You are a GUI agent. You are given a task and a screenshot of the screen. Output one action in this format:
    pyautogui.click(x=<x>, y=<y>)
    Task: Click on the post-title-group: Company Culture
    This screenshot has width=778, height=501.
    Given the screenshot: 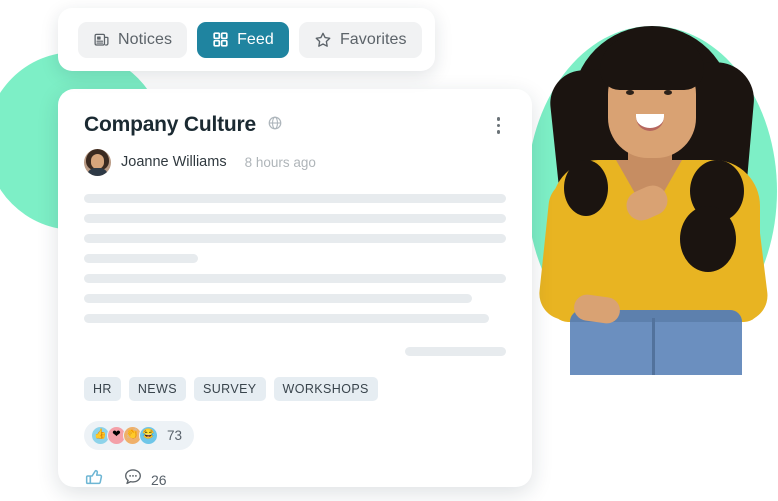 What is the action you would take?
    pyautogui.click(x=183, y=125)
    